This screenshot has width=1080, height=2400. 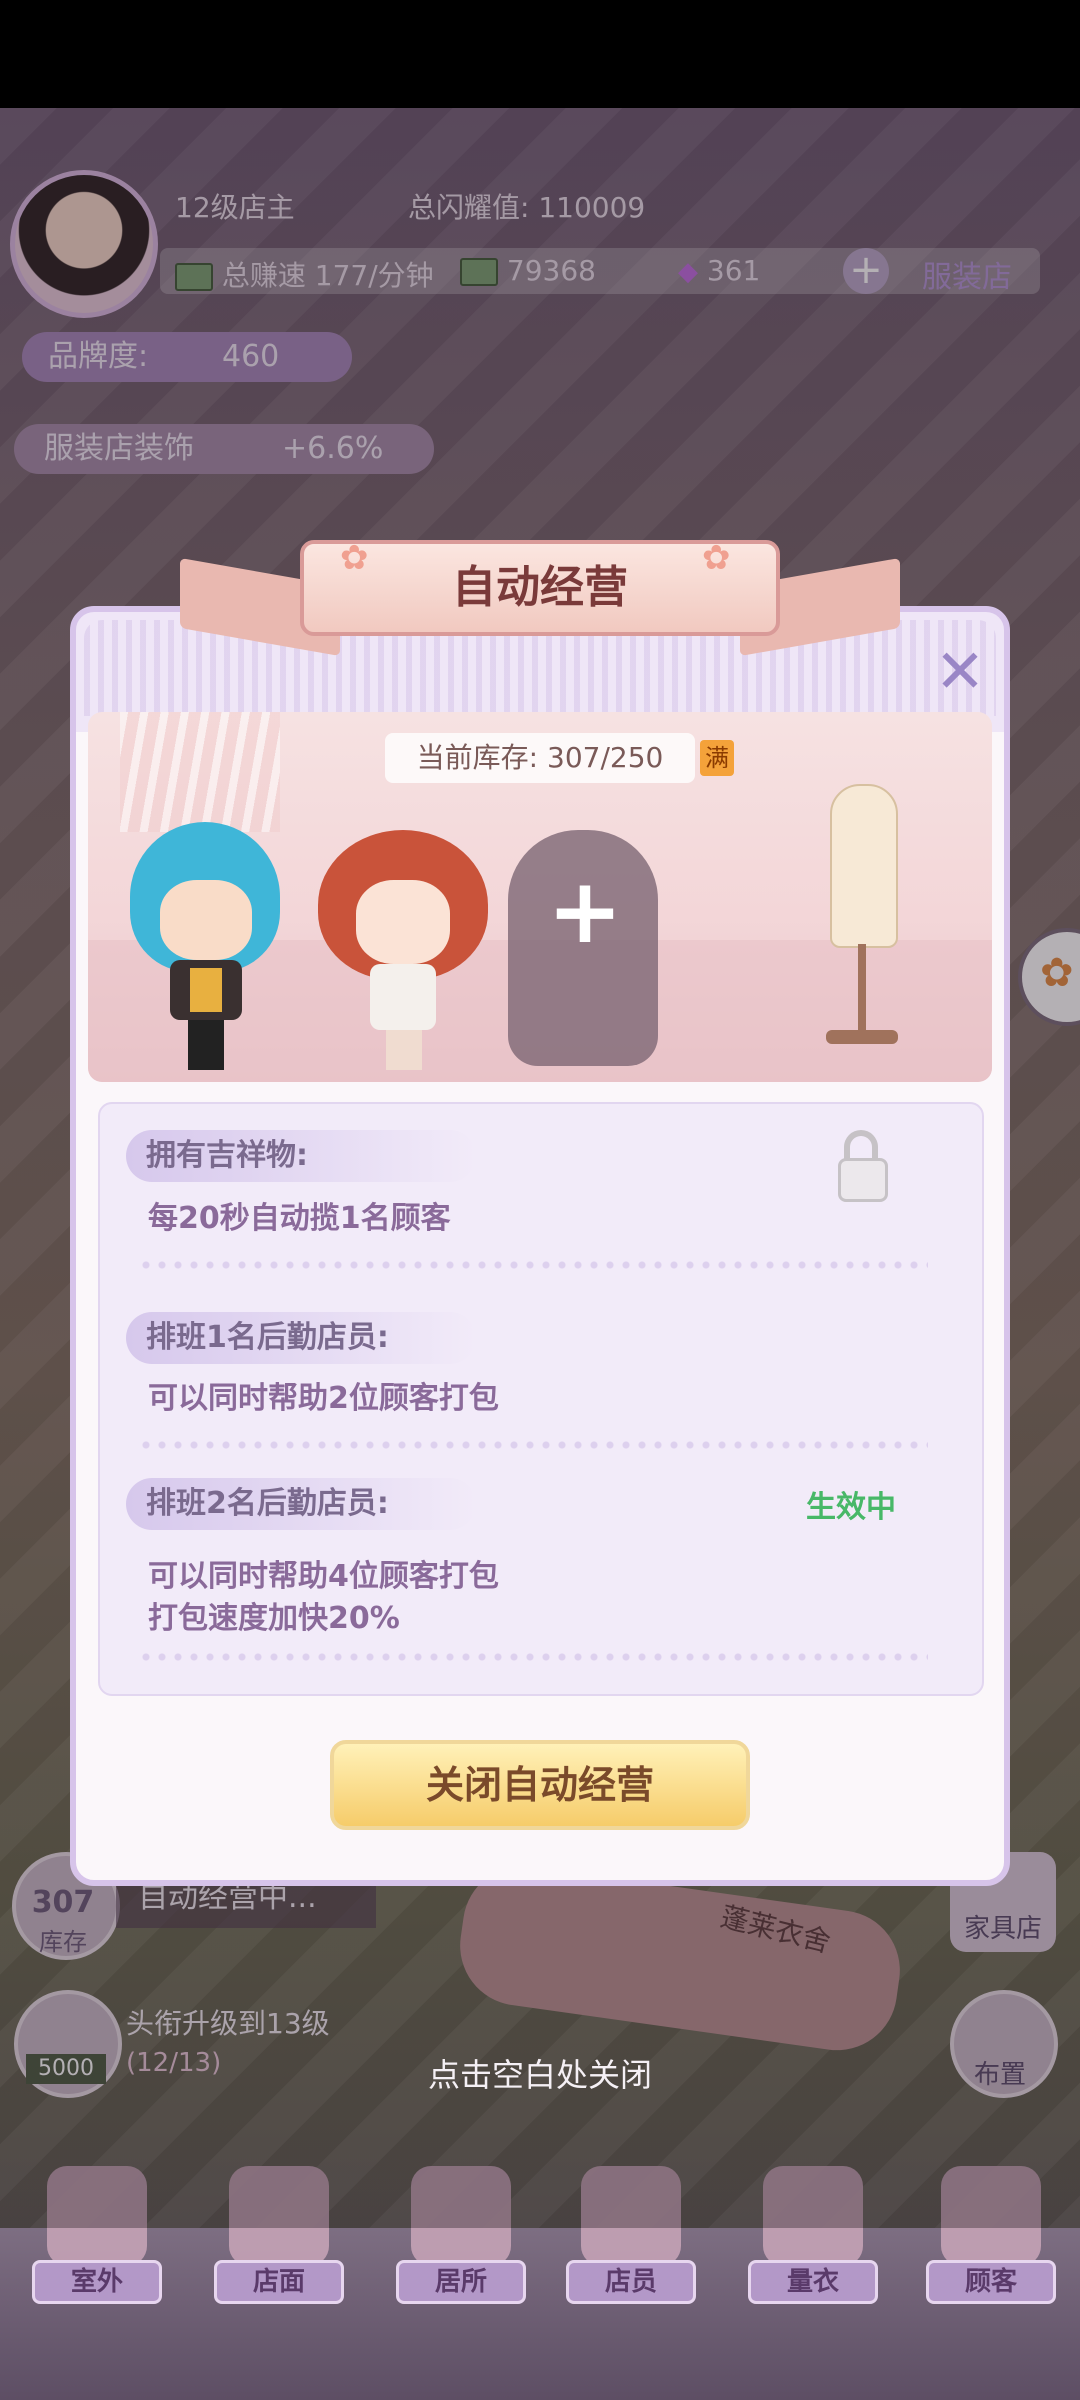 What do you see at coordinates (301, 1156) in the screenshot?
I see `tier-tag-mascot: 拥有吉祥物:` at bounding box center [301, 1156].